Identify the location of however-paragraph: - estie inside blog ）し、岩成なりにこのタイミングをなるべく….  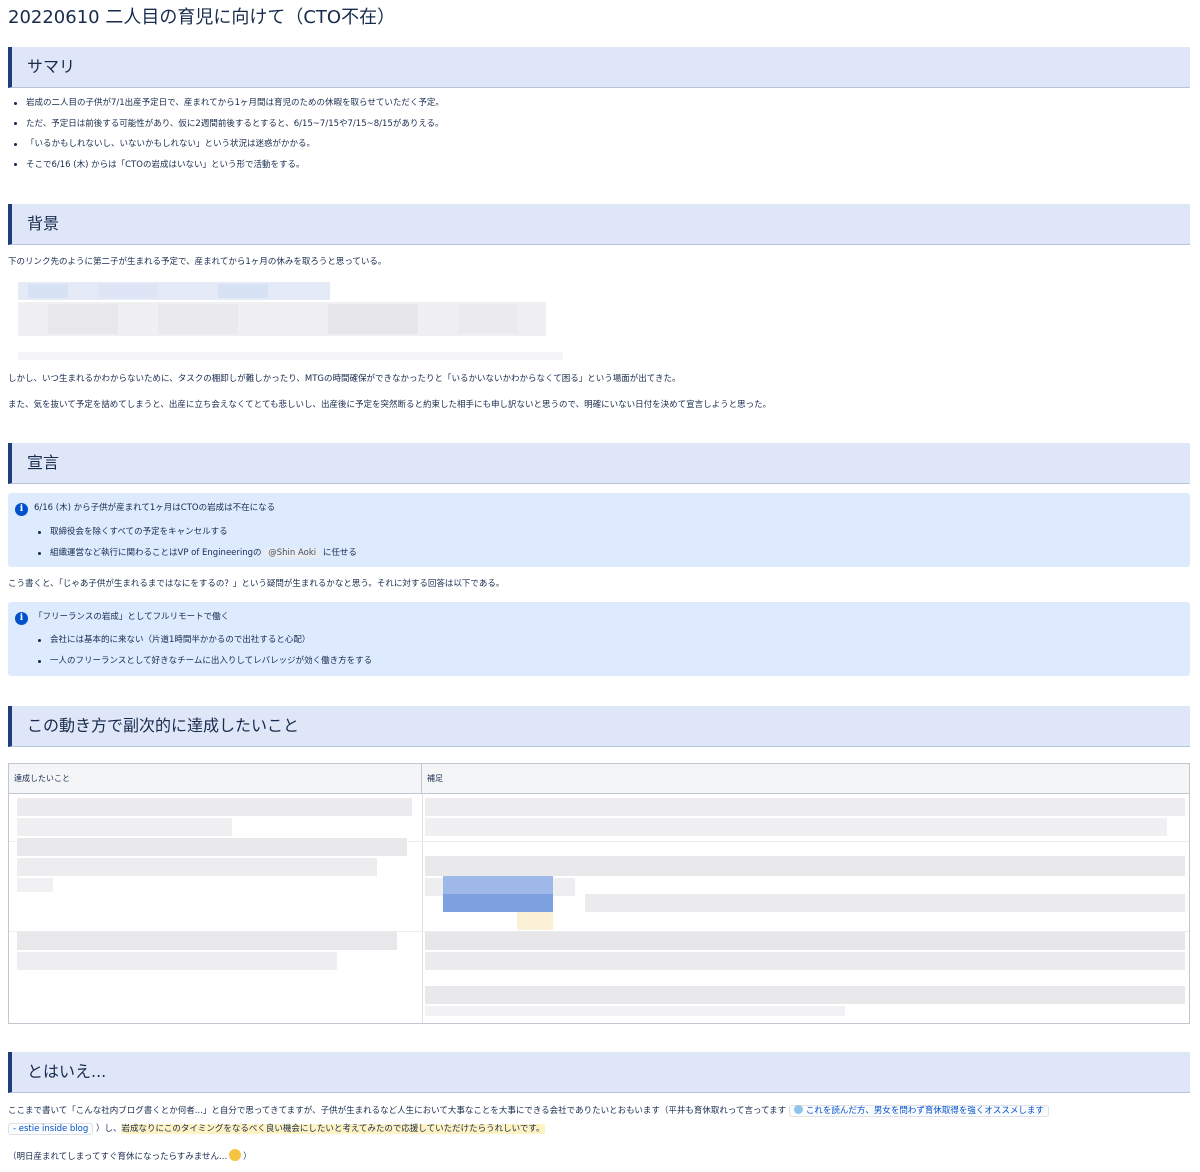
(276, 1129).